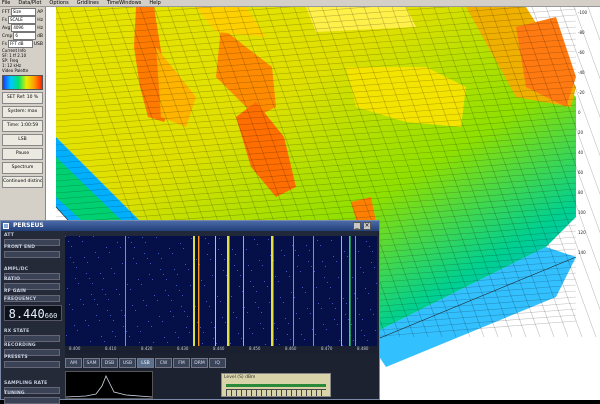 The width and height of the screenshot is (600, 404). What do you see at coordinates (181, 363) in the screenshot?
I see `mode-button-fm: FM` at bounding box center [181, 363].